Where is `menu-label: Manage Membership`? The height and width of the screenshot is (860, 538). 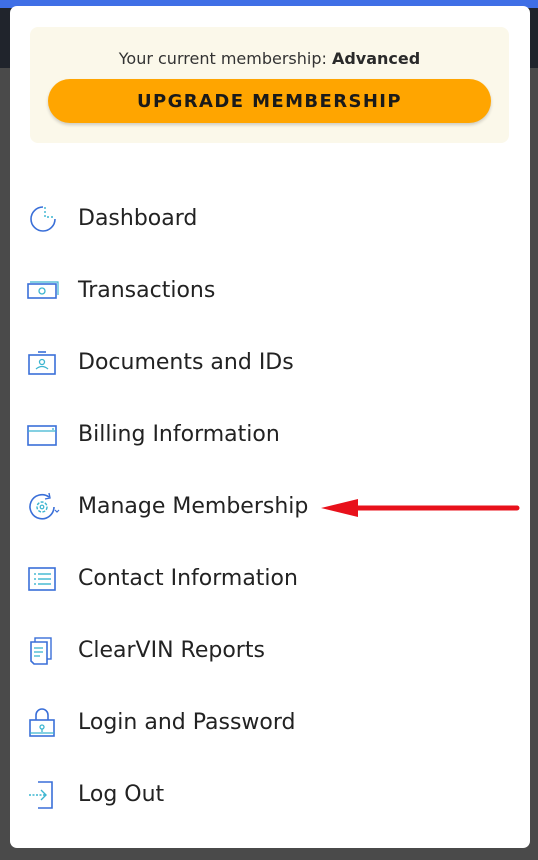
menu-label: Manage Membership is located at coordinates (193, 506).